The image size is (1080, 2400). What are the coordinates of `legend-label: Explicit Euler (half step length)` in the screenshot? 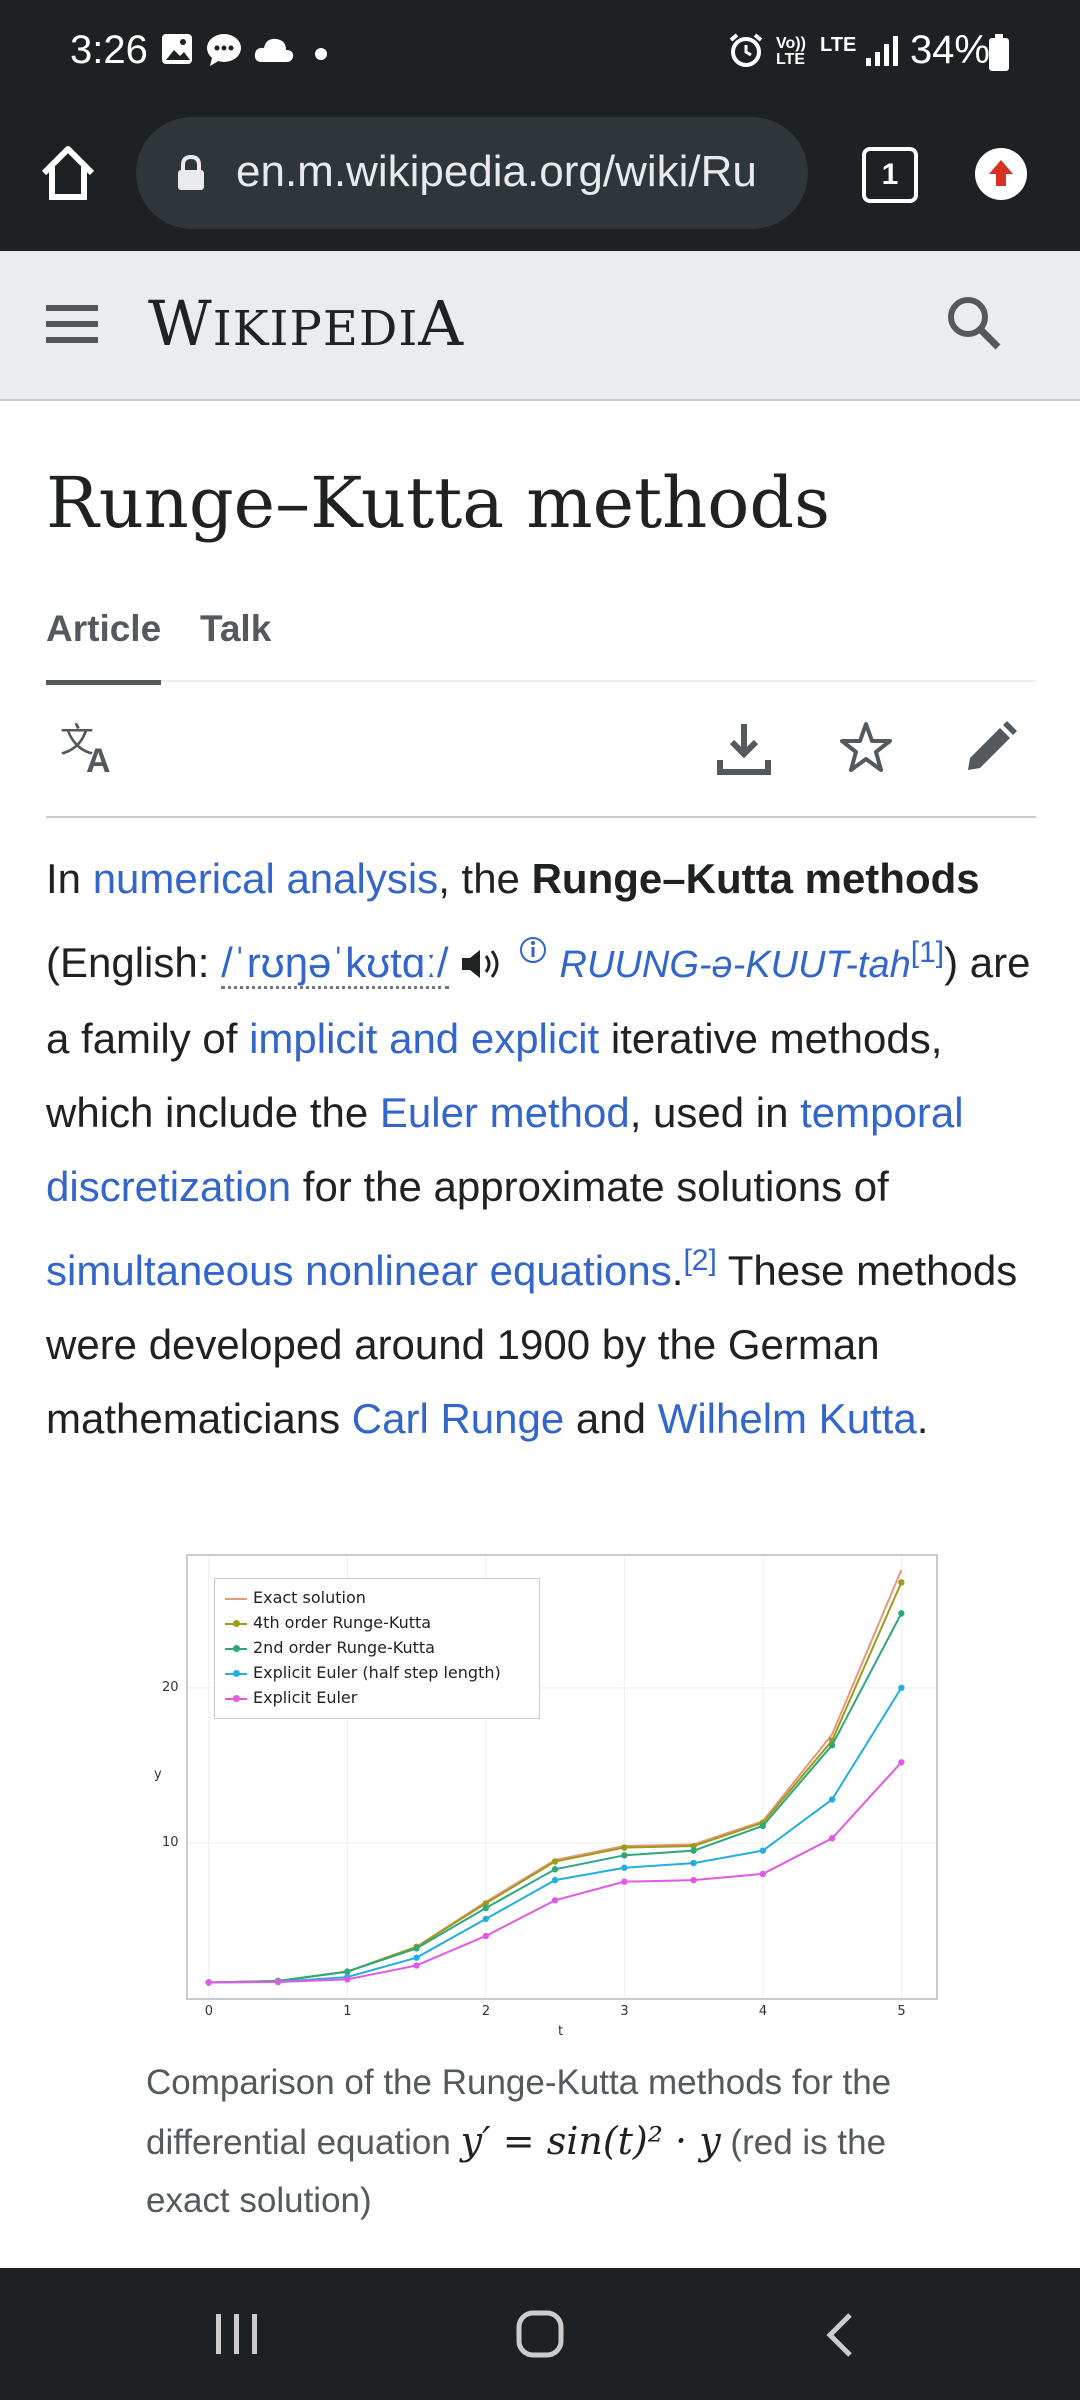 It's located at (377, 1672).